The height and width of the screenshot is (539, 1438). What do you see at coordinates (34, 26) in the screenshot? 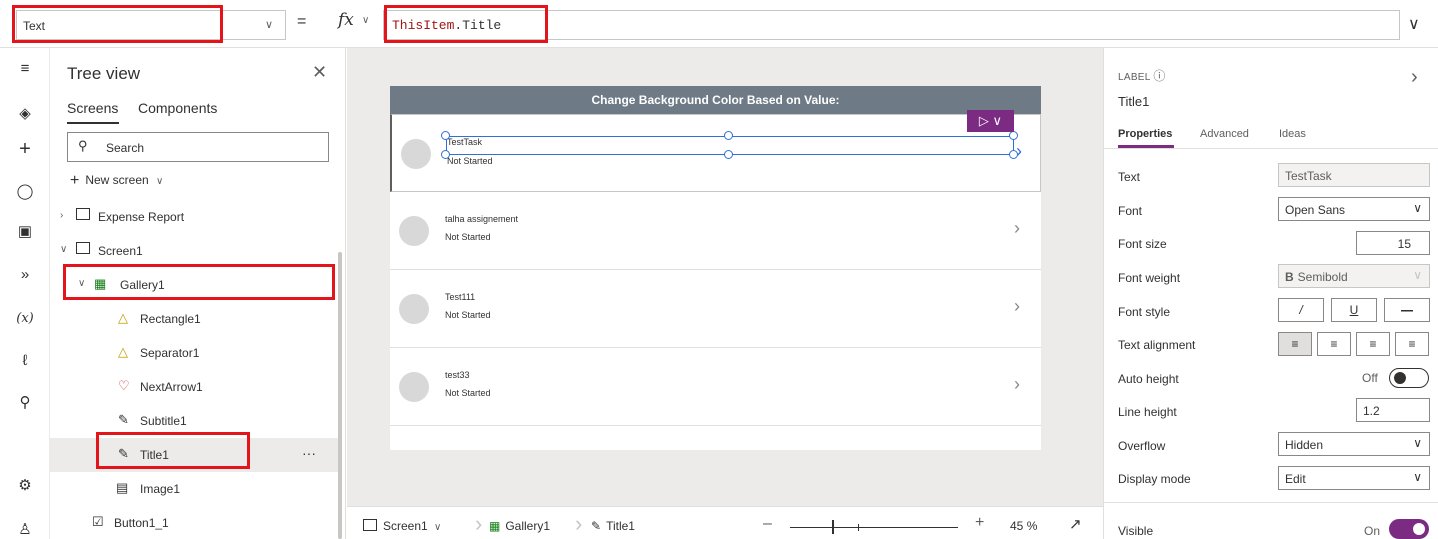
I see `property-dropdown-value: Text` at bounding box center [34, 26].